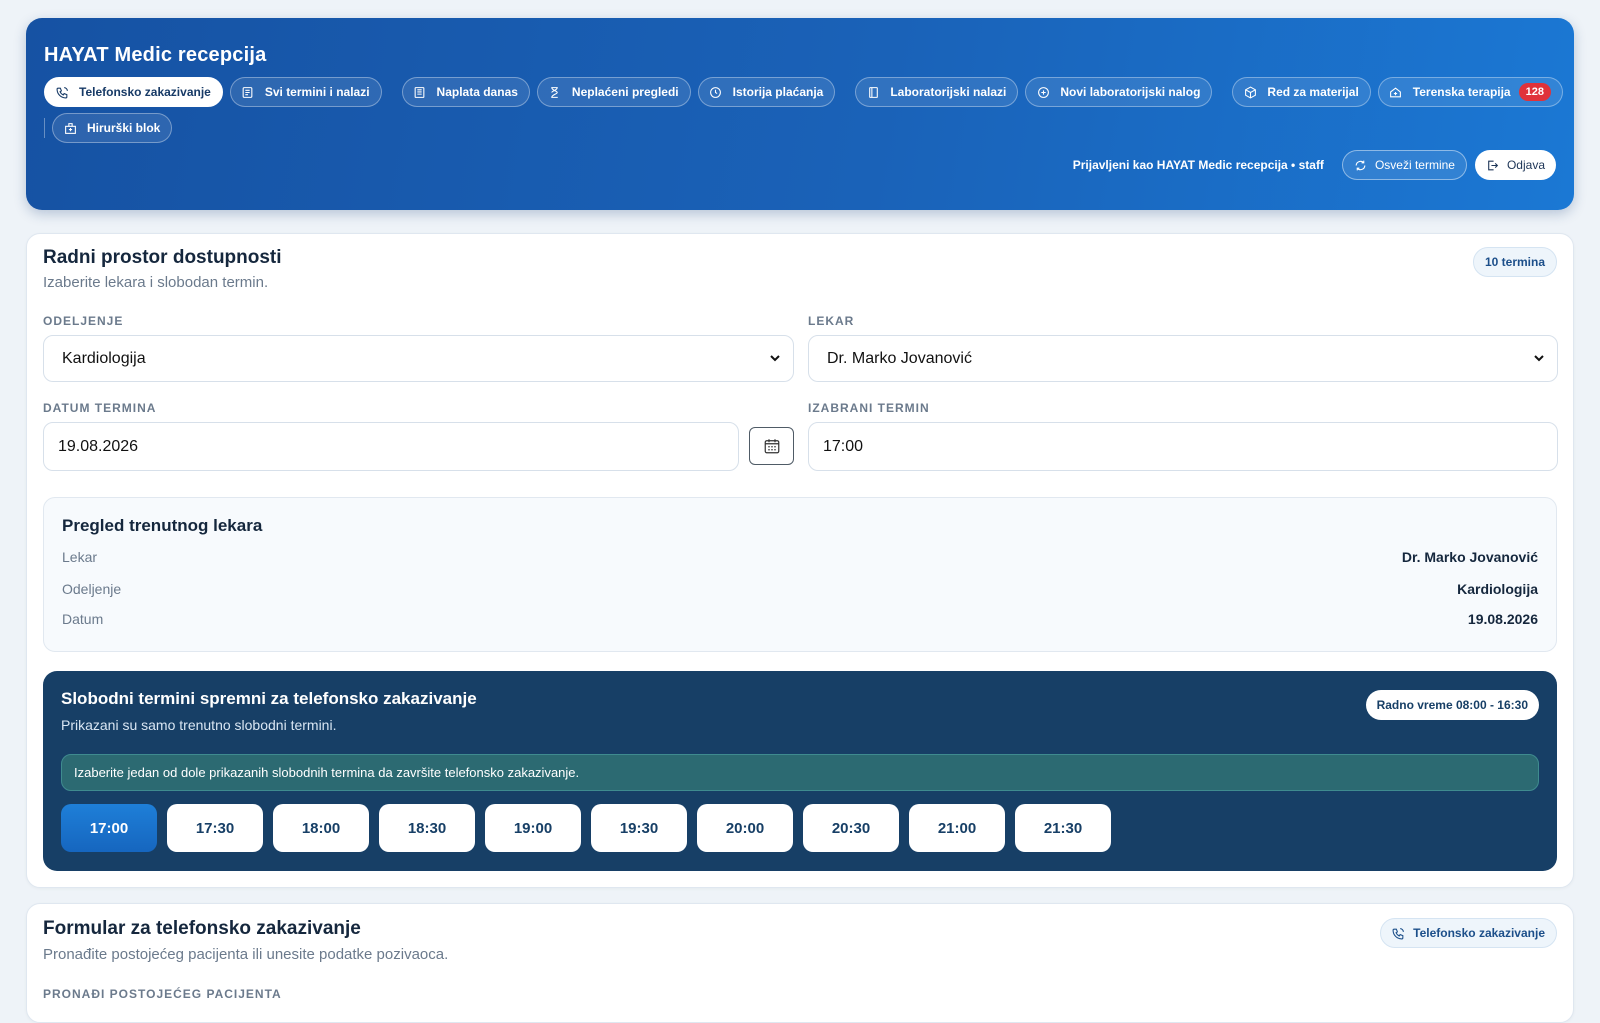 The height and width of the screenshot is (1023, 1600). I want to click on count-badge: 128, so click(1534, 92).